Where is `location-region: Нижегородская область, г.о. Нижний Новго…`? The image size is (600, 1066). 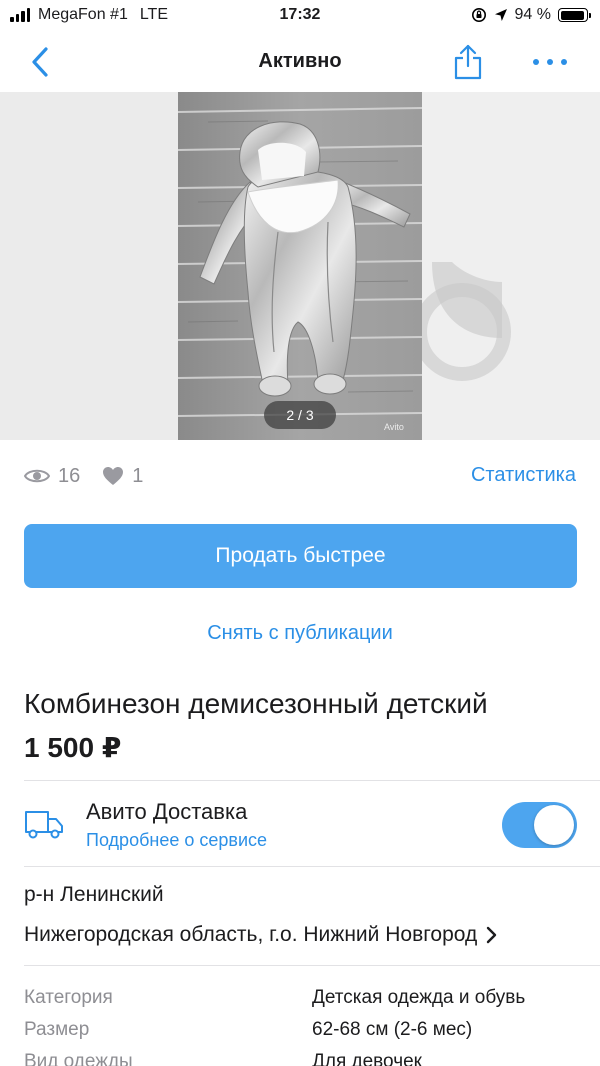
location-region: Нижегородская область, г.о. Нижний Новго… is located at coordinates (251, 934).